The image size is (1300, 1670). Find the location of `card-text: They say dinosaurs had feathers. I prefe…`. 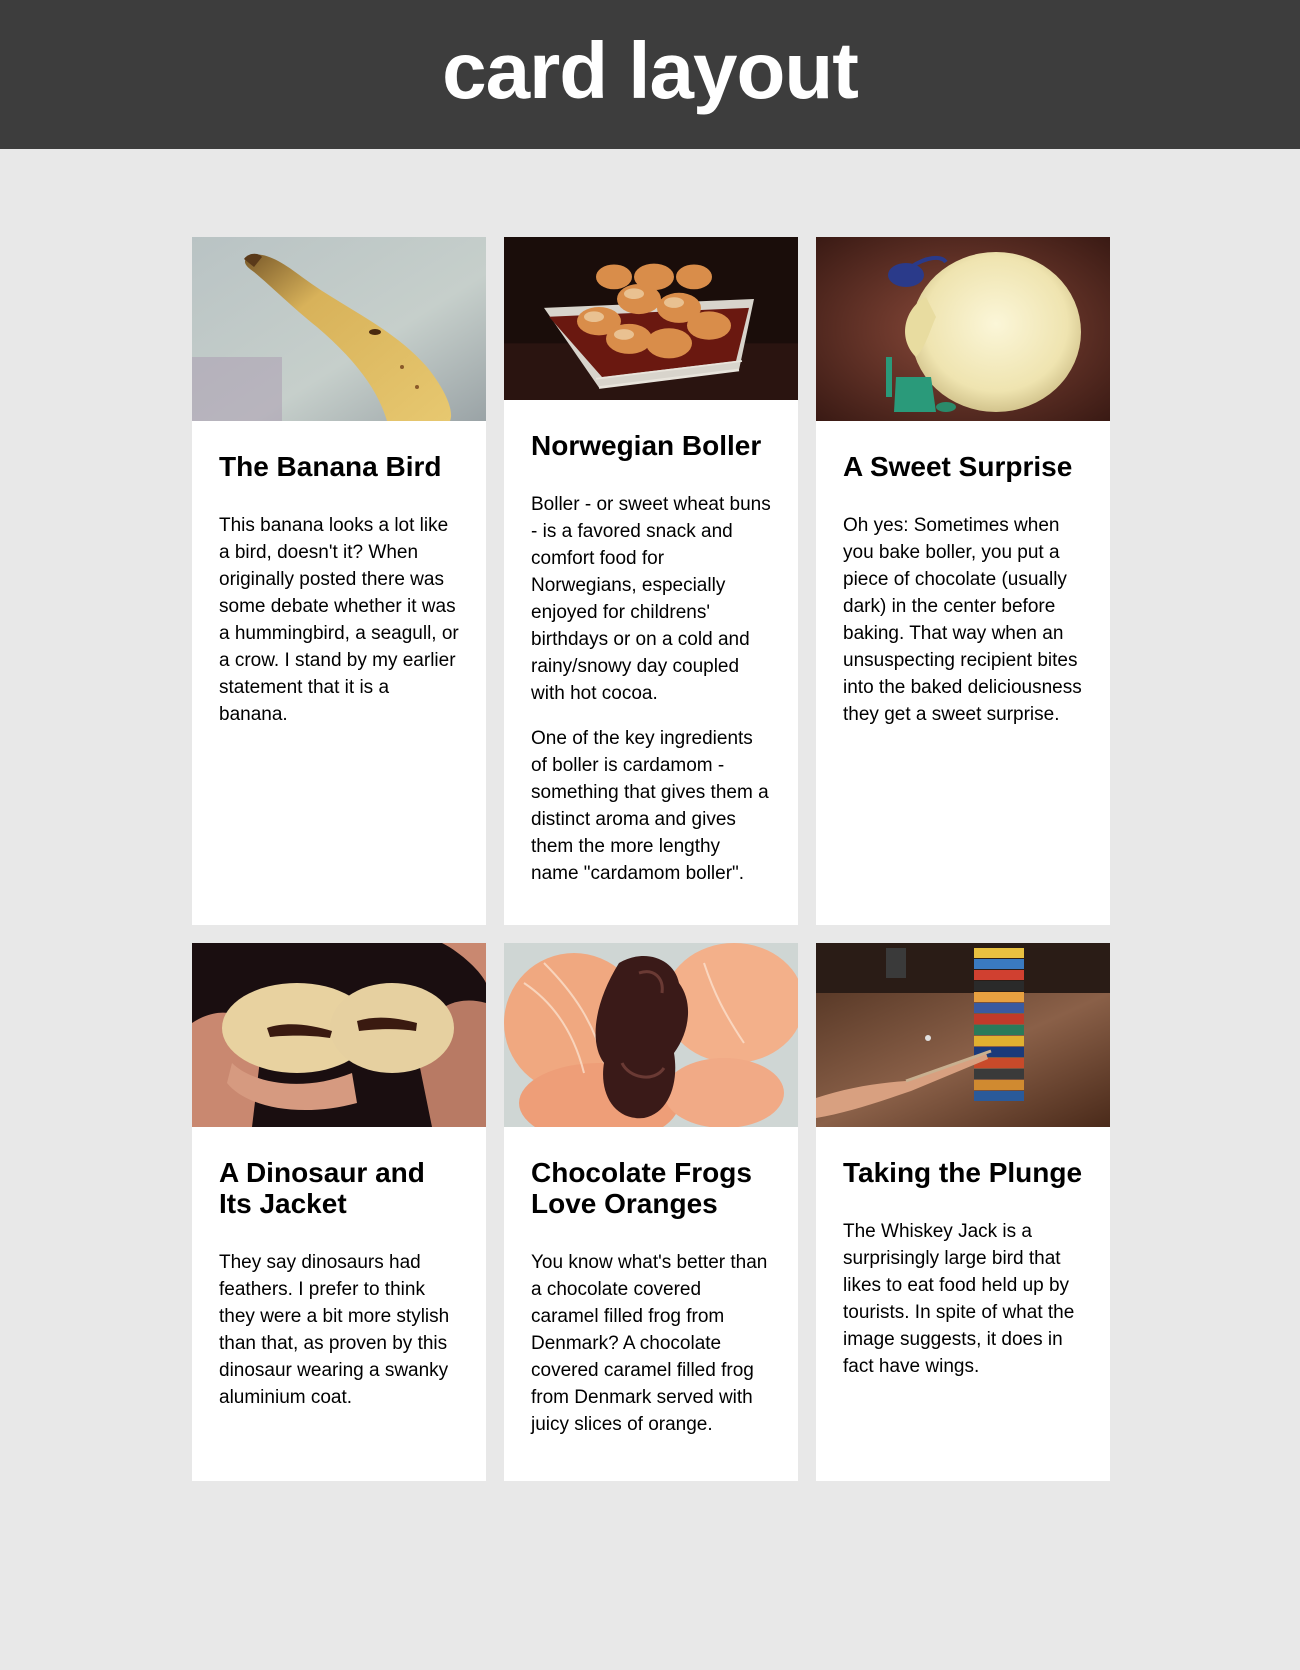

card-text: They say dinosaurs had feathers. I prefe… is located at coordinates (334, 1330).